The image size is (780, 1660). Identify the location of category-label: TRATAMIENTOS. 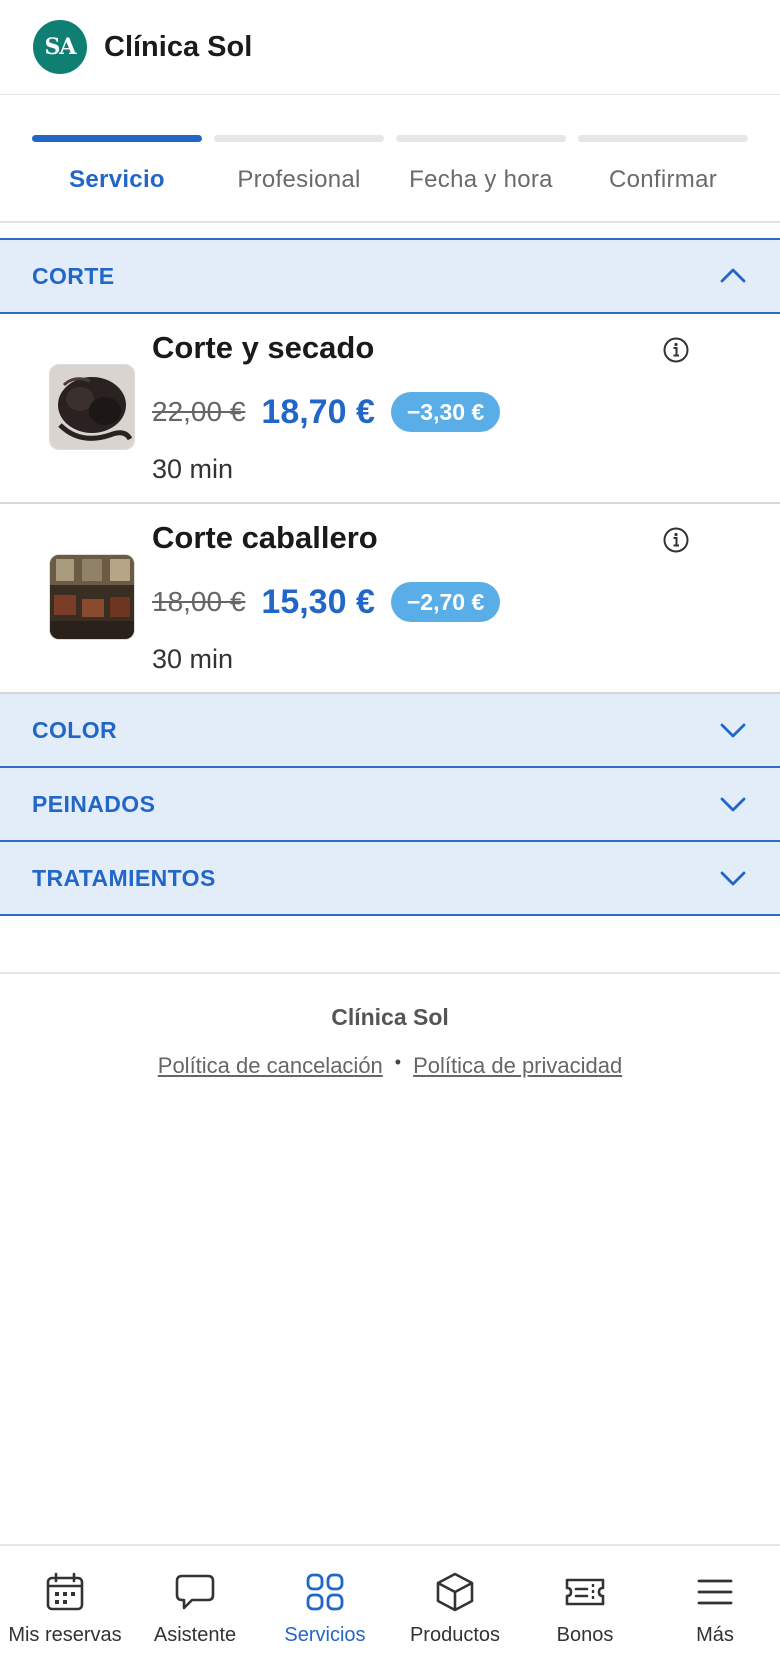
(124, 877).